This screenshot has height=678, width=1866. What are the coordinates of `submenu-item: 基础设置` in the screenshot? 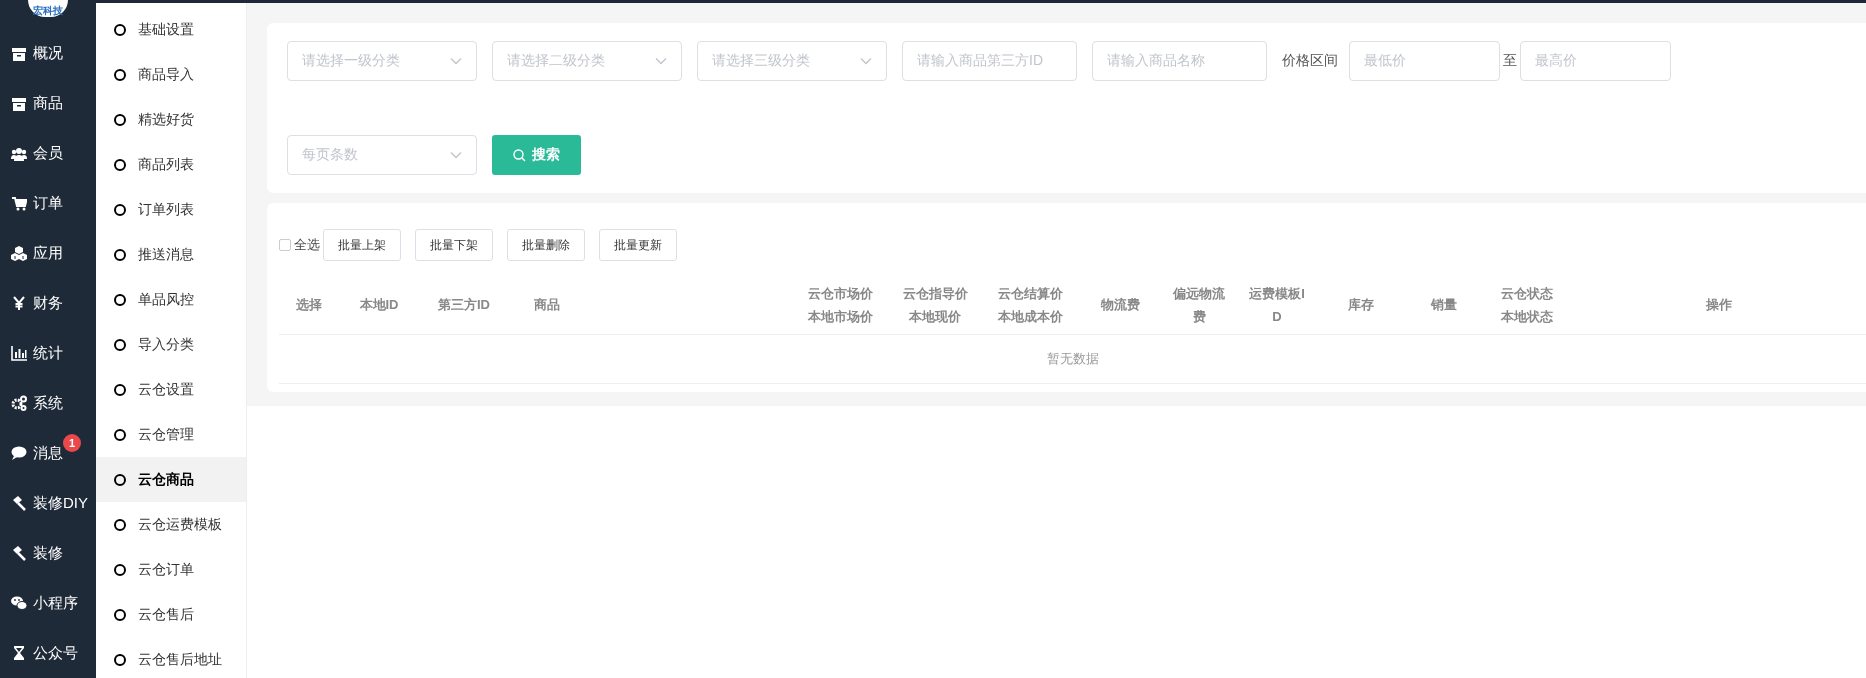 It's located at (171, 29).